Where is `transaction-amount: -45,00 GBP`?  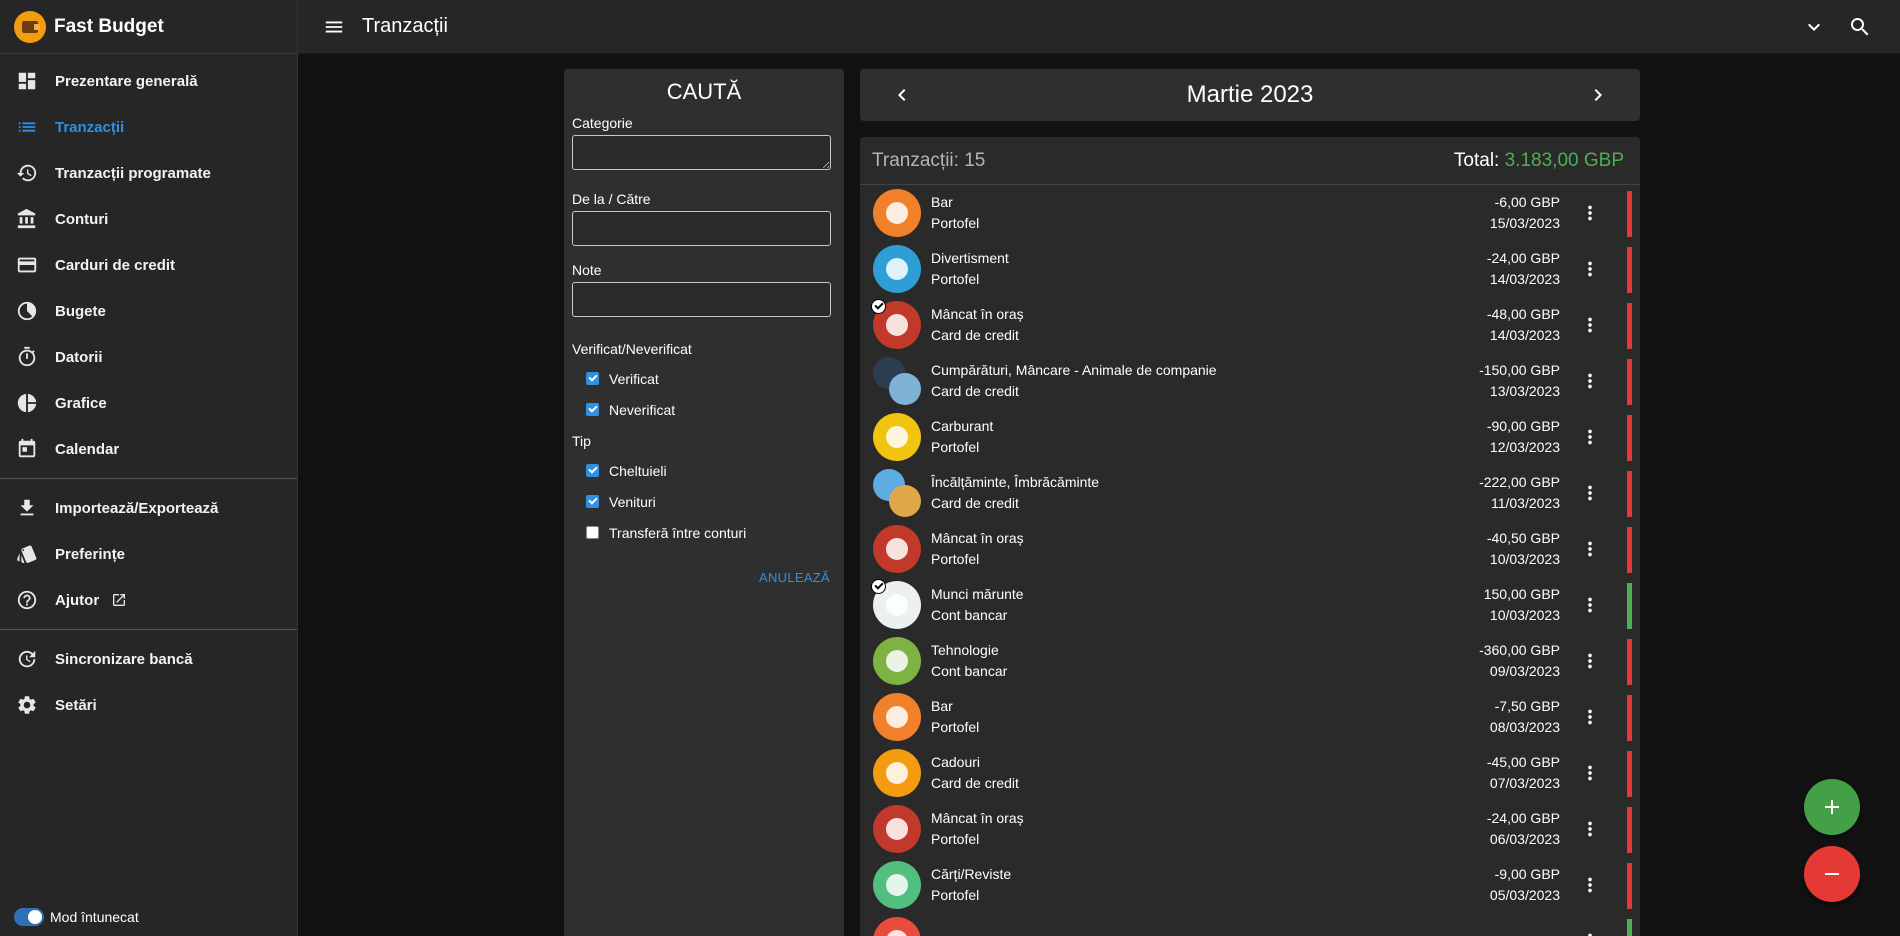 transaction-amount: -45,00 GBP is located at coordinates (1523, 762).